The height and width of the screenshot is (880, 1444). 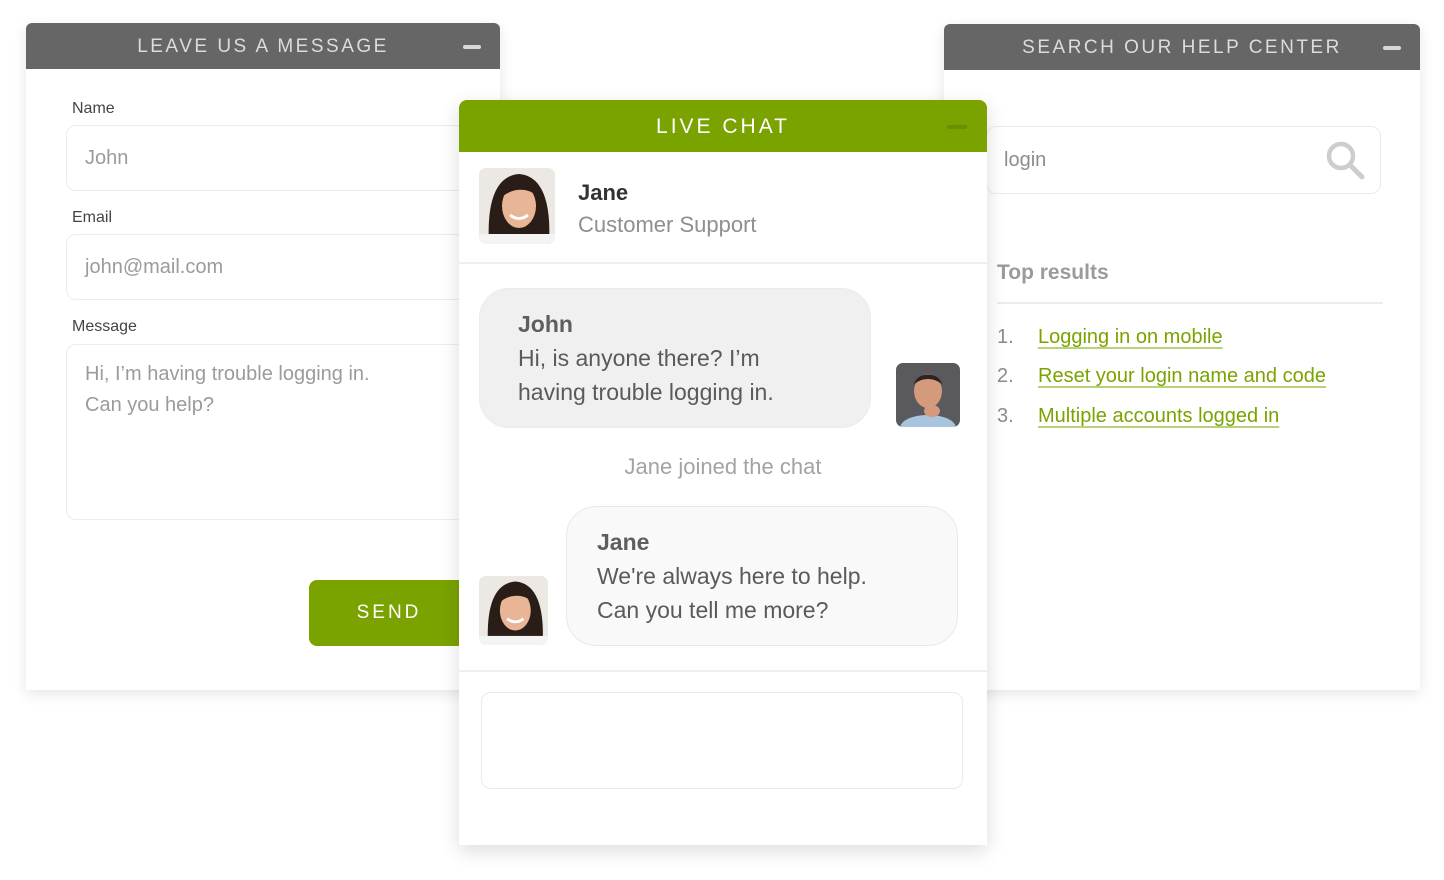 I want to click on live-chat-title: LIVE CHAT, so click(x=723, y=126).